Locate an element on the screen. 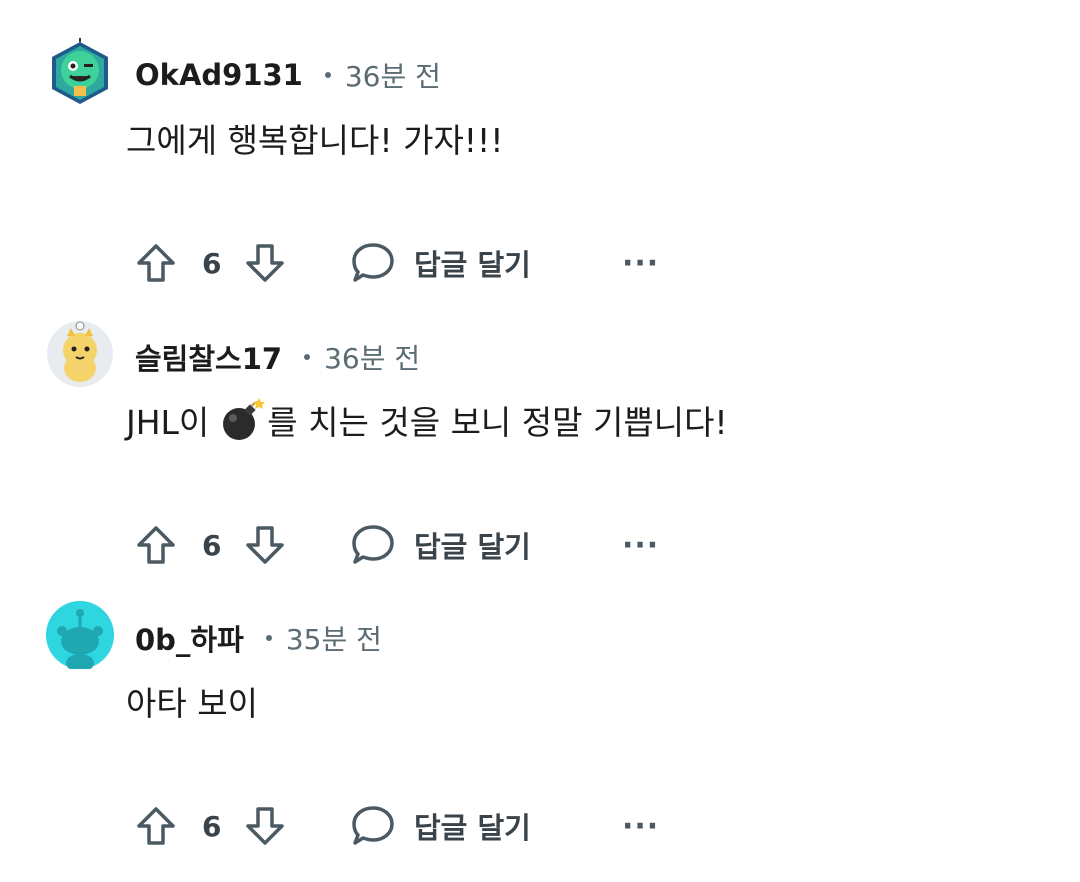 This screenshot has height=882, width=1080. timestamp: 35분 전 is located at coordinates (333, 639).